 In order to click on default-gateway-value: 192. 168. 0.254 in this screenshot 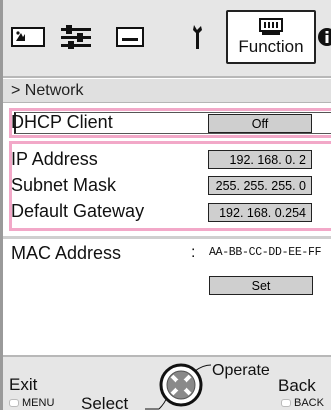, I will do `click(260, 212)`.